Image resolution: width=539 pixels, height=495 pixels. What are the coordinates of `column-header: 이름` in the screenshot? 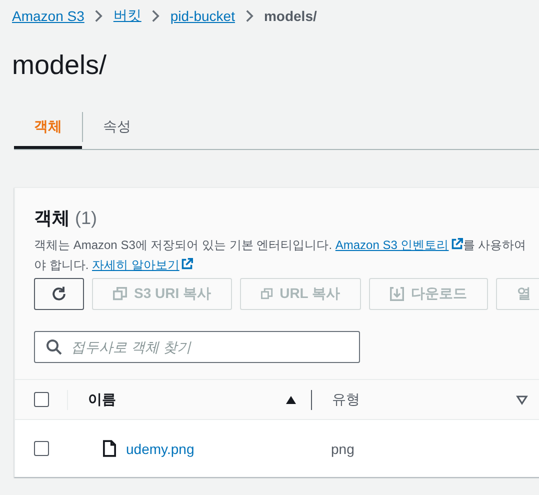 It's located at (102, 399).